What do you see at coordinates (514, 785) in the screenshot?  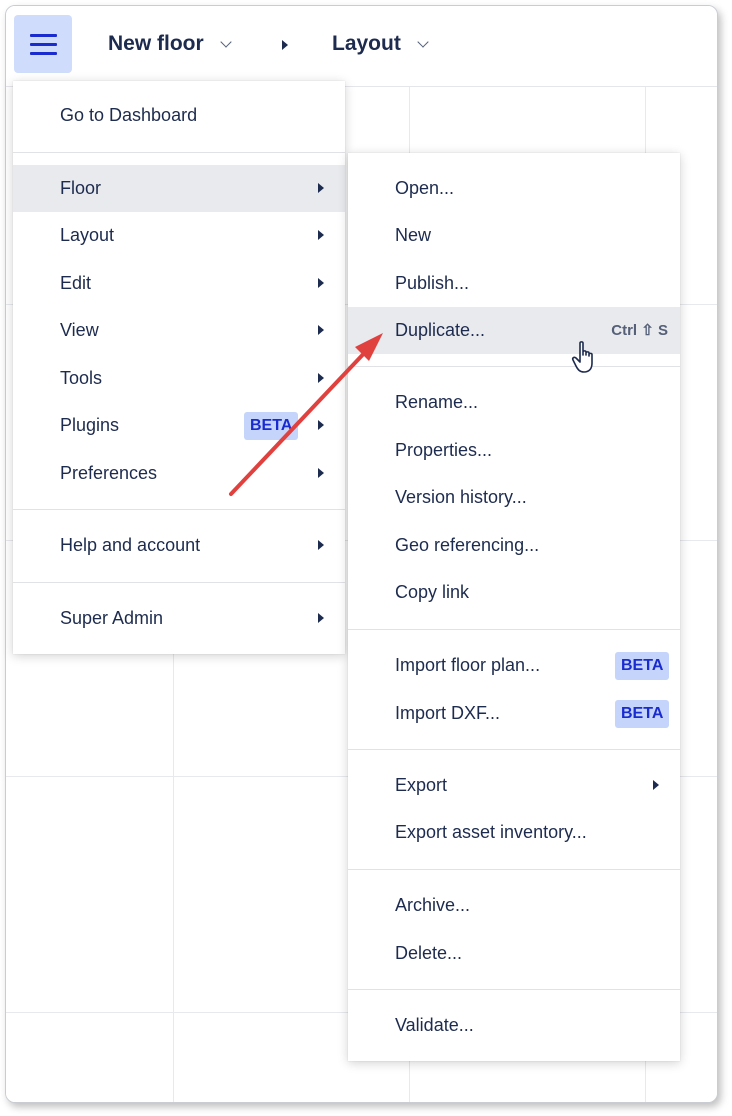 I see `submenu-item-export: Export` at bounding box center [514, 785].